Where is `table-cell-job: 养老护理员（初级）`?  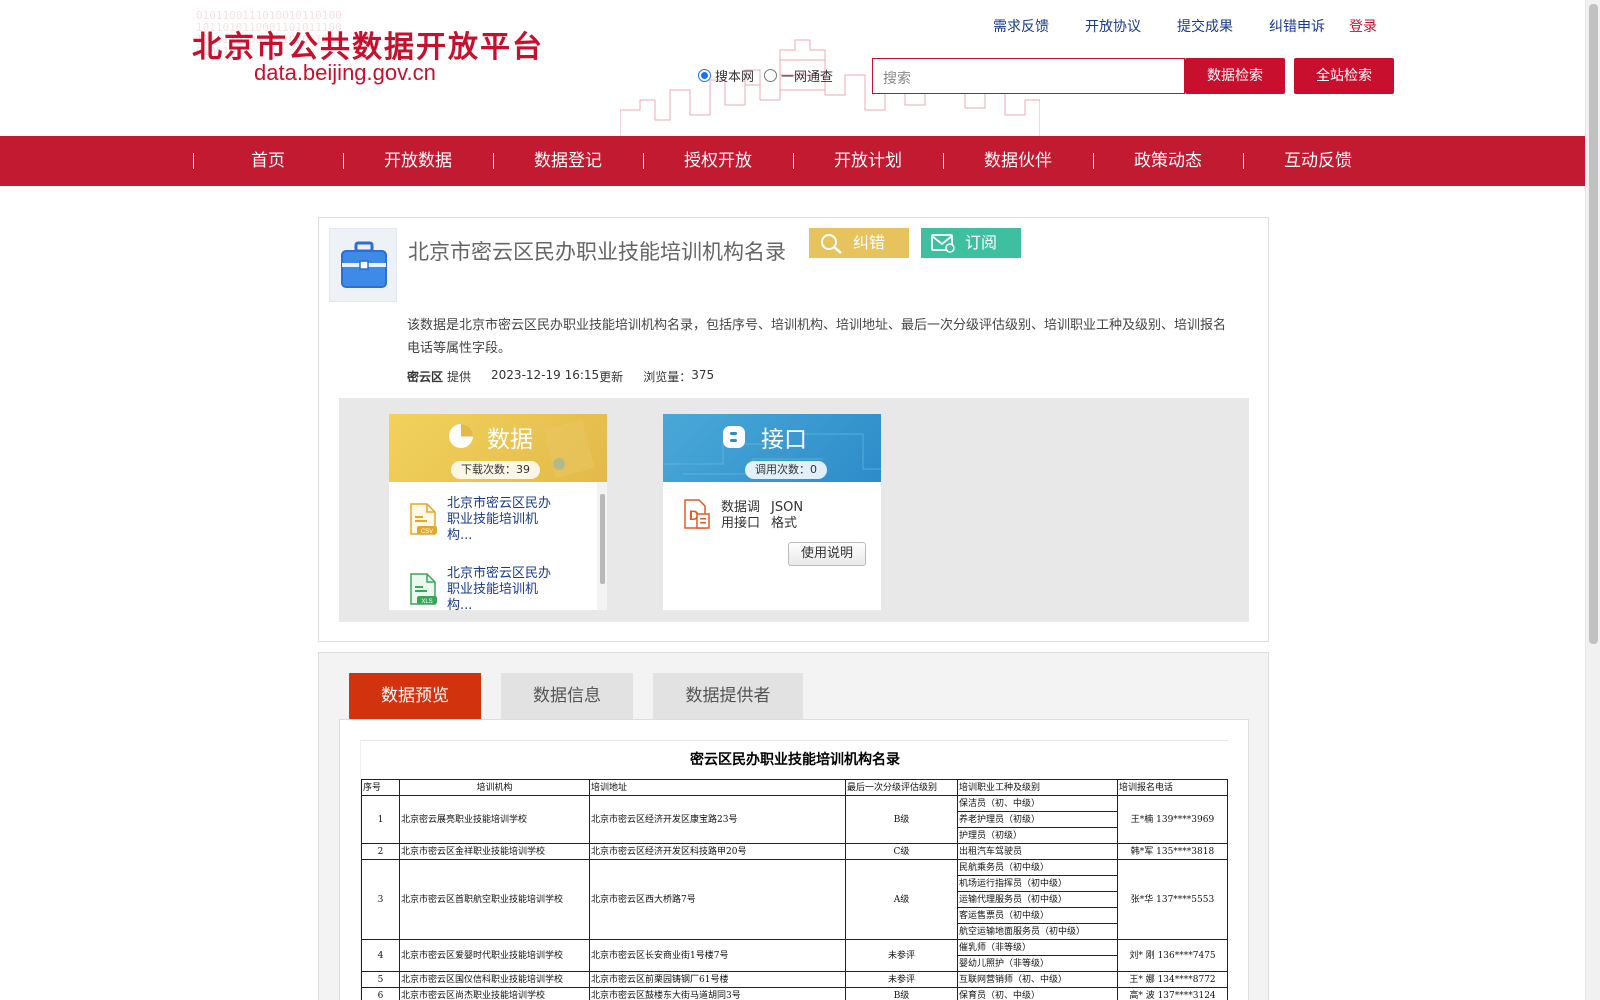 table-cell-job: 养老护理员（初级） is located at coordinates (1037, 819).